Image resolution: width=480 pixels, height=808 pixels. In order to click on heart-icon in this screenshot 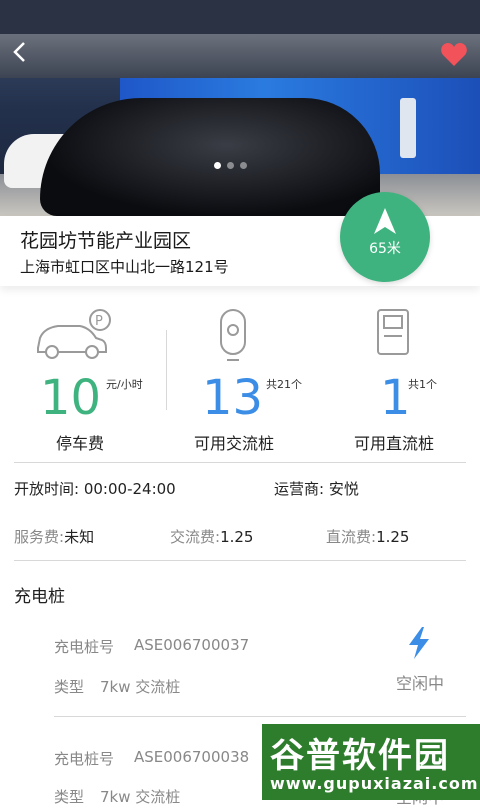, I will do `click(454, 54)`.